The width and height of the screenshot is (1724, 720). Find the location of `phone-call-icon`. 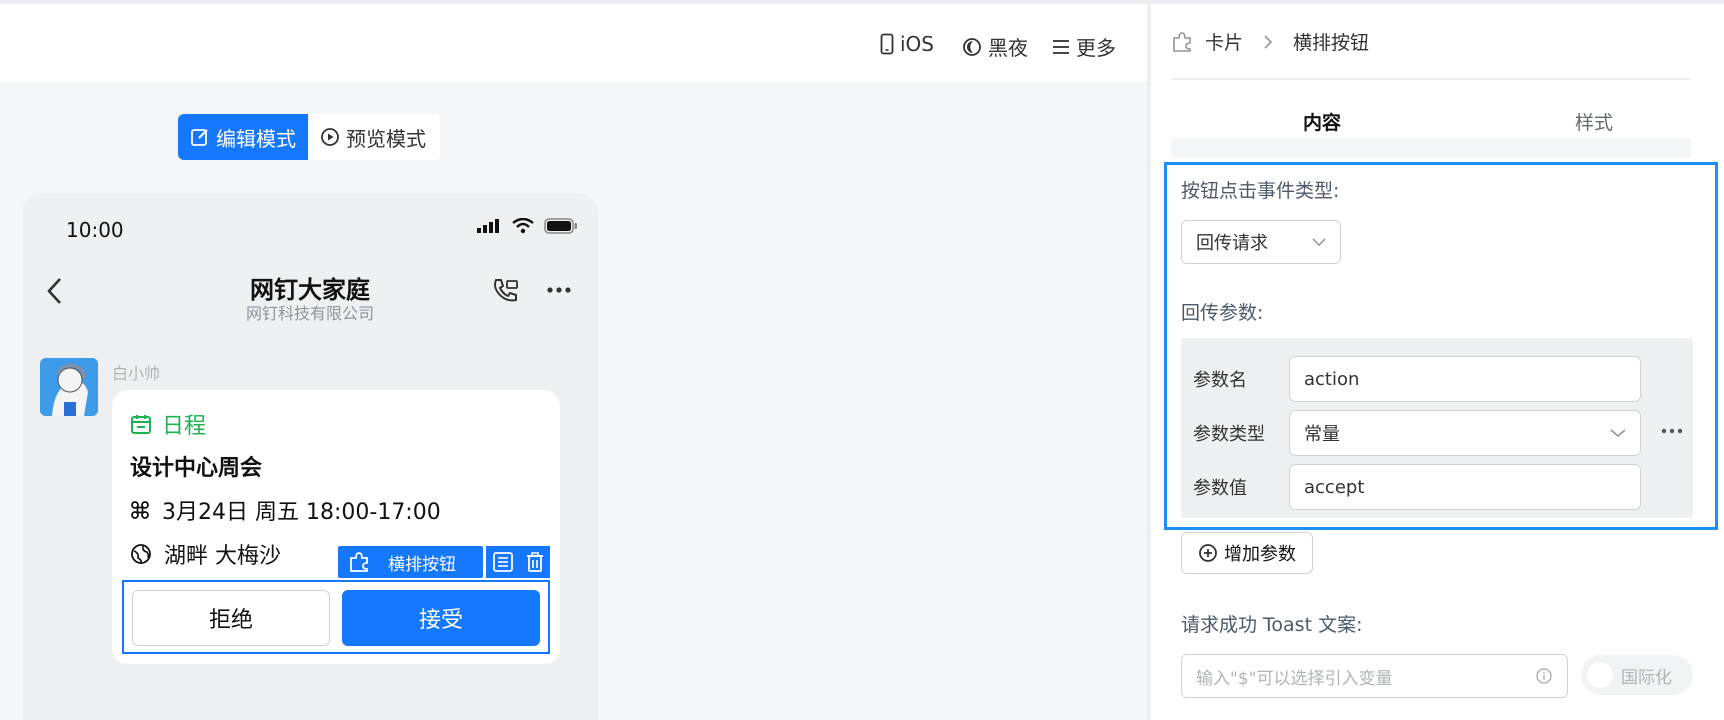

phone-call-icon is located at coordinates (505, 291).